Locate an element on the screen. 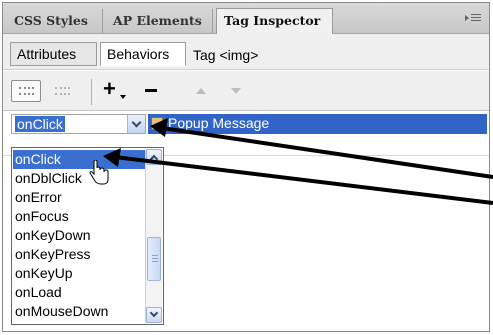  list-item: onError is located at coordinates (79, 197).